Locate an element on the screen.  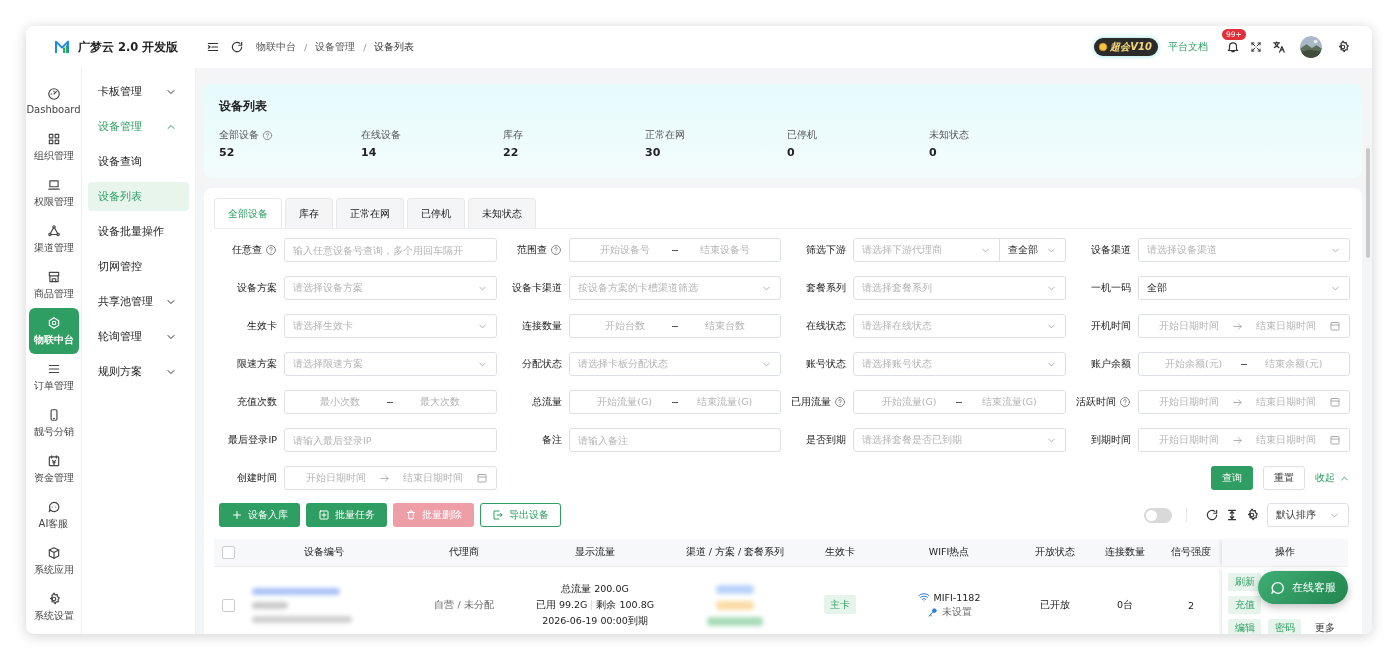
gauge-icon is located at coordinates (53, 94).